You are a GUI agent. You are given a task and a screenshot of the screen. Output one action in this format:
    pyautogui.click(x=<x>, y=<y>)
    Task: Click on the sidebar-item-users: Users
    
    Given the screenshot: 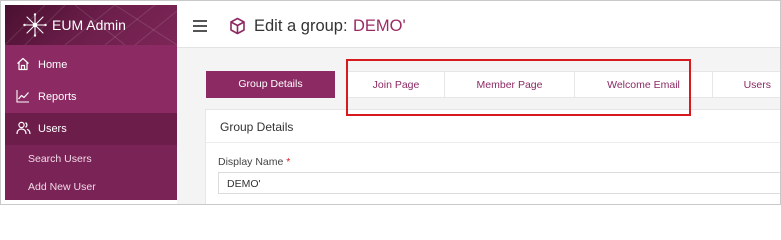 What is the action you would take?
    pyautogui.click(x=91, y=129)
    